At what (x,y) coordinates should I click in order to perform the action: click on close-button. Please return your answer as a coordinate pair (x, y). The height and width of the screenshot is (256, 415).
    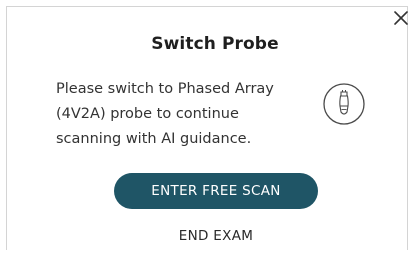
    Looking at the image, I should click on (402, 19).